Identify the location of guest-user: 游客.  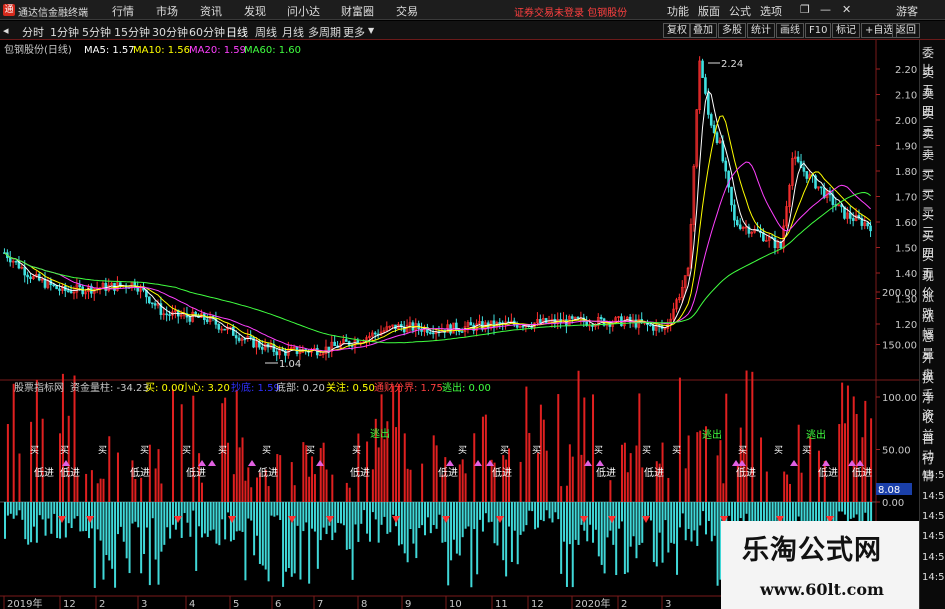
(907, 11).